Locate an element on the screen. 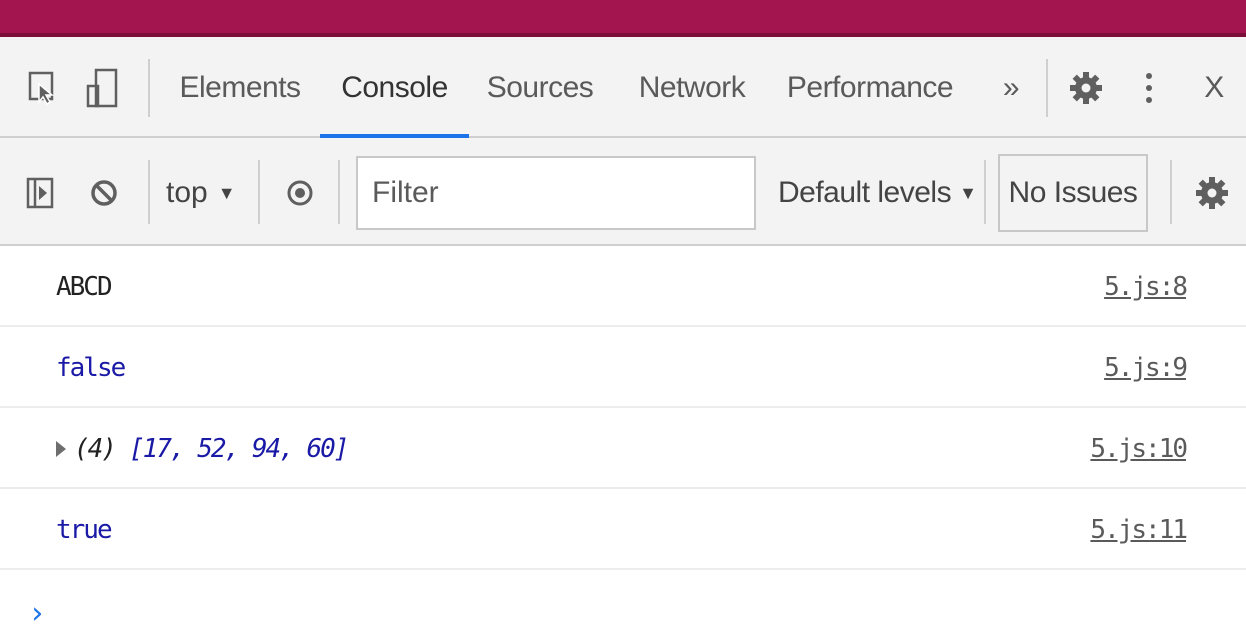 The image size is (1246, 628). array-preview: [17, 52, 94, 60] is located at coordinates (238, 448).